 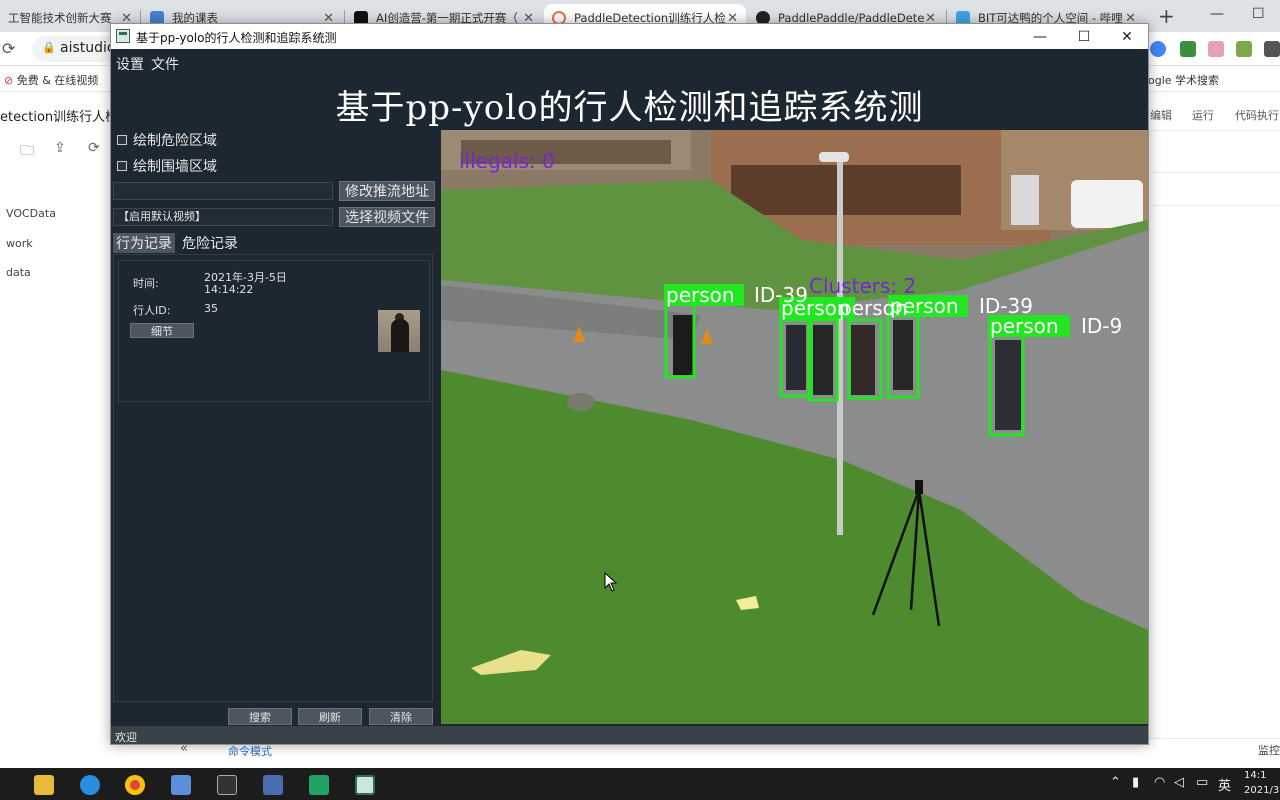 I want to click on window-titlebar: 基于pp-yolo的行人检测和追踪系统测 — ☐ ✕, so click(x=629, y=36).